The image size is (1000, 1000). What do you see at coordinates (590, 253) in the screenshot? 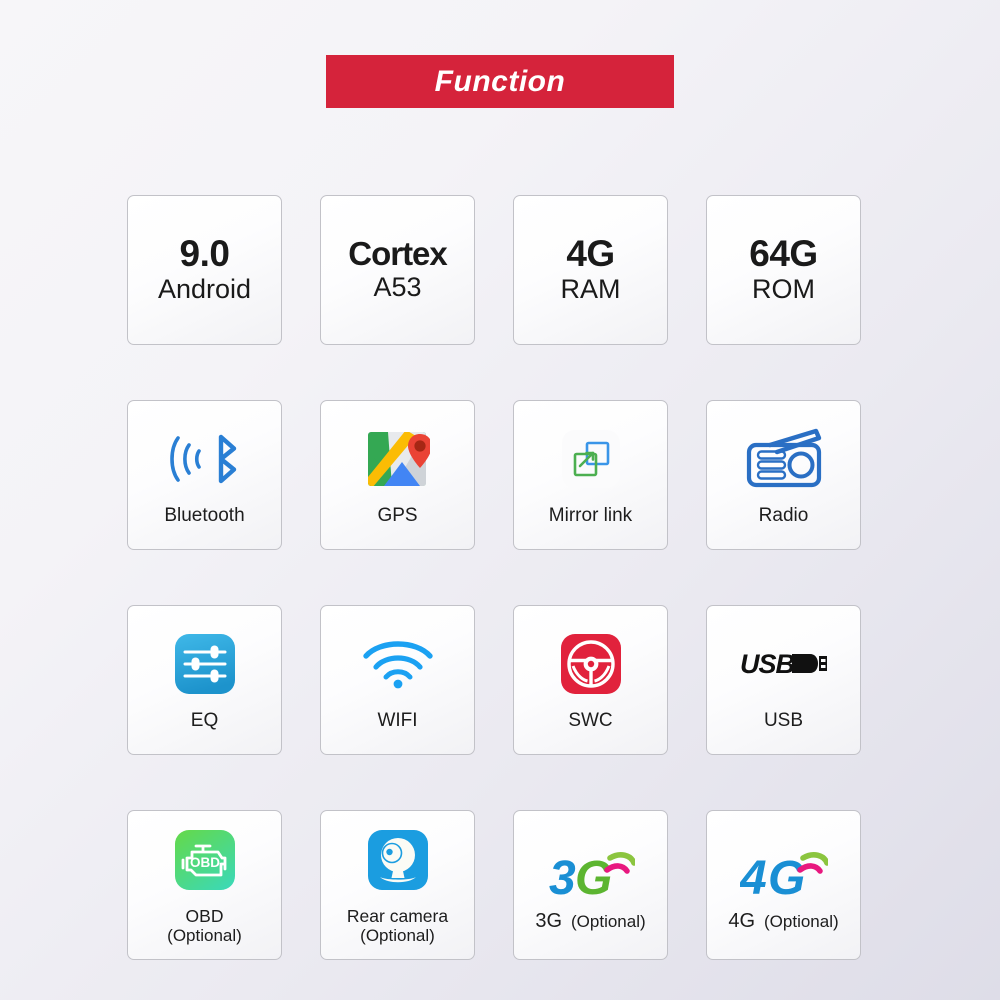
I see `spec-value: 4G` at bounding box center [590, 253].